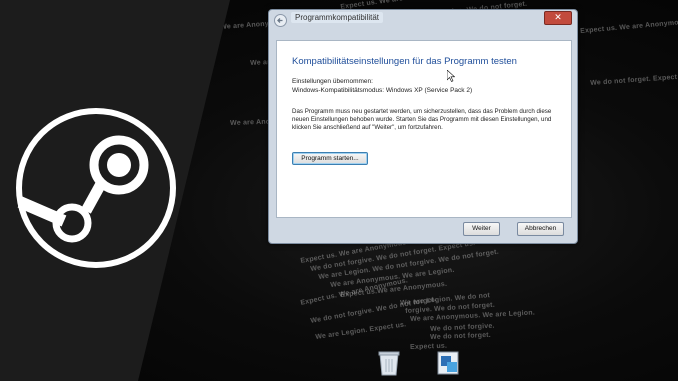 The image size is (678, 381). What do you see at coordinates (389, 363) in the screenshot?
I see `recycle-bin-icon` at bounding box center [389, 363].